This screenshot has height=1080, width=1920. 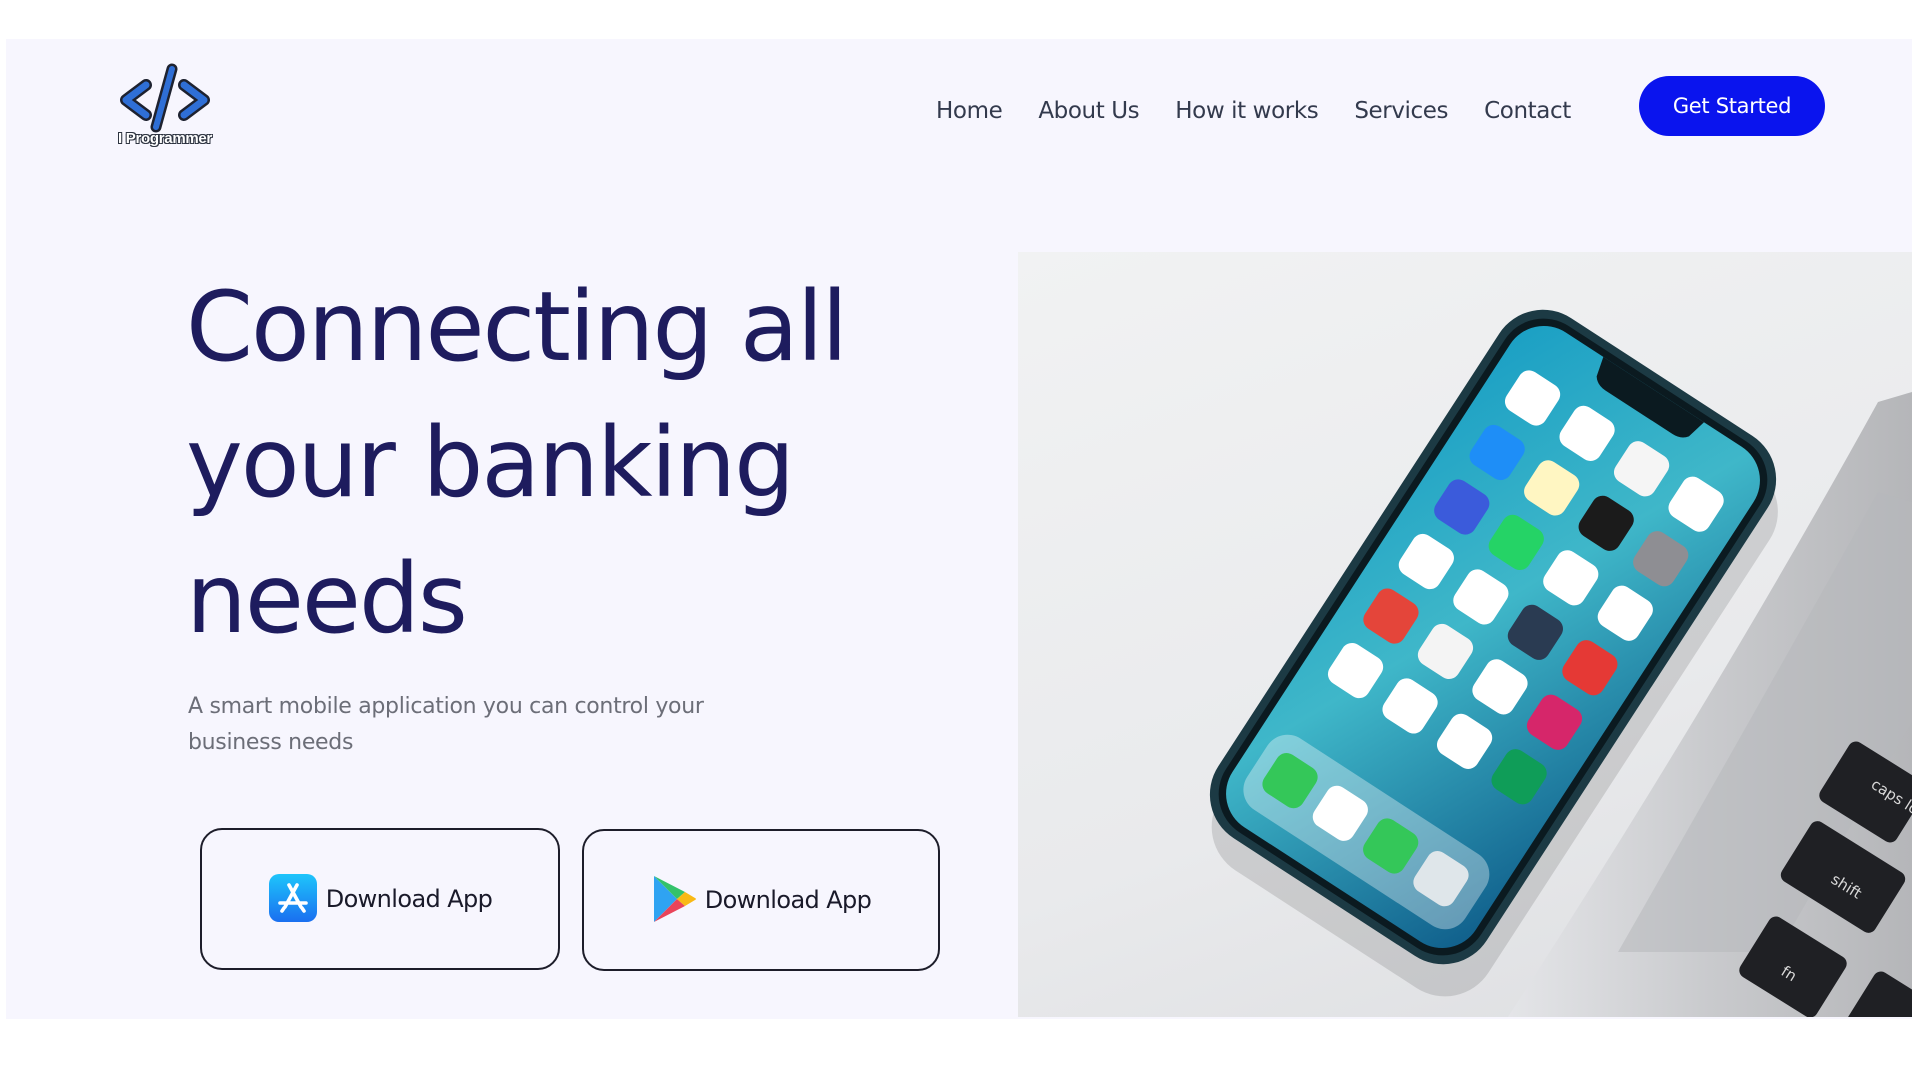 I want to click on download-app-store-button: Download App, so click(x=380, y=899).